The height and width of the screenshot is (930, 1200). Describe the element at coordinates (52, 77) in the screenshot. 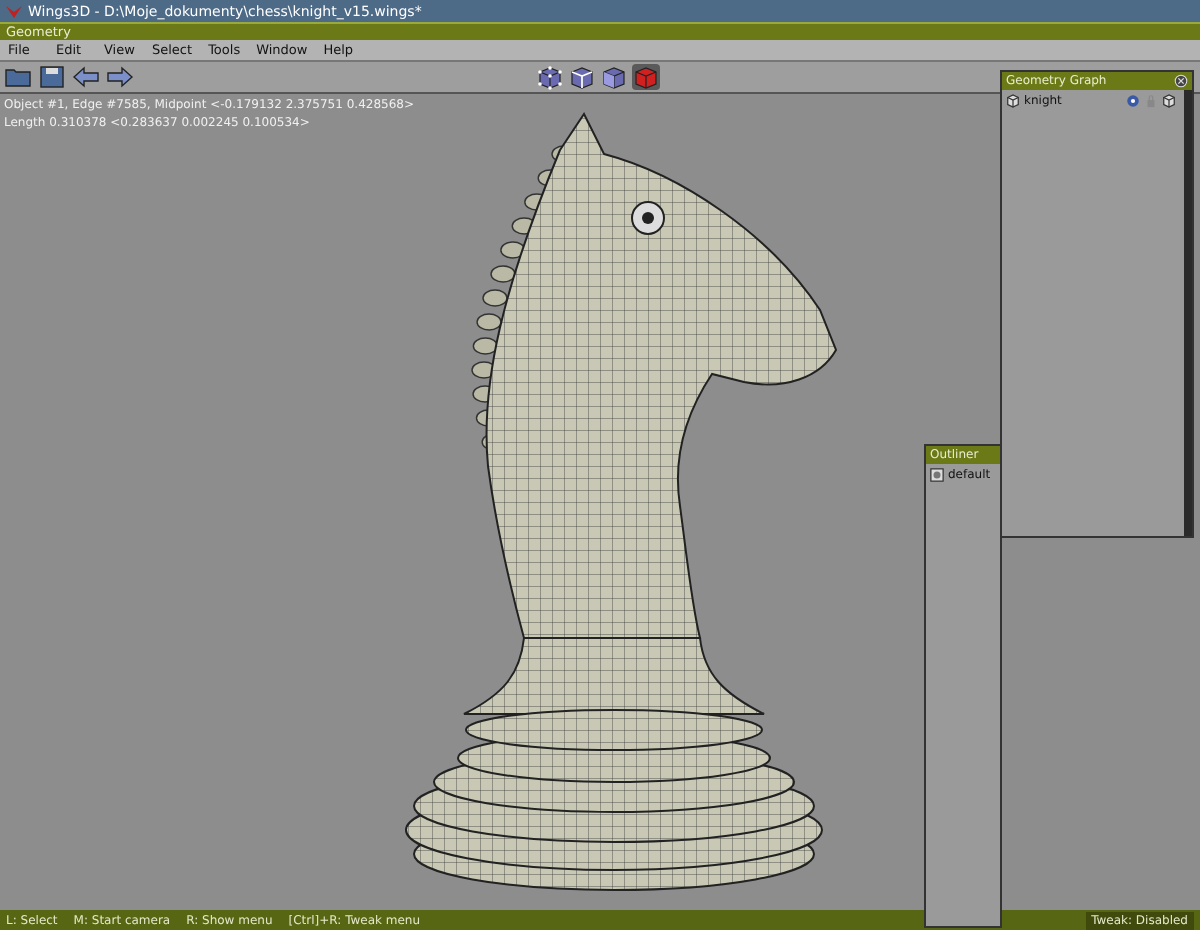

I see `save-icon` at that location.